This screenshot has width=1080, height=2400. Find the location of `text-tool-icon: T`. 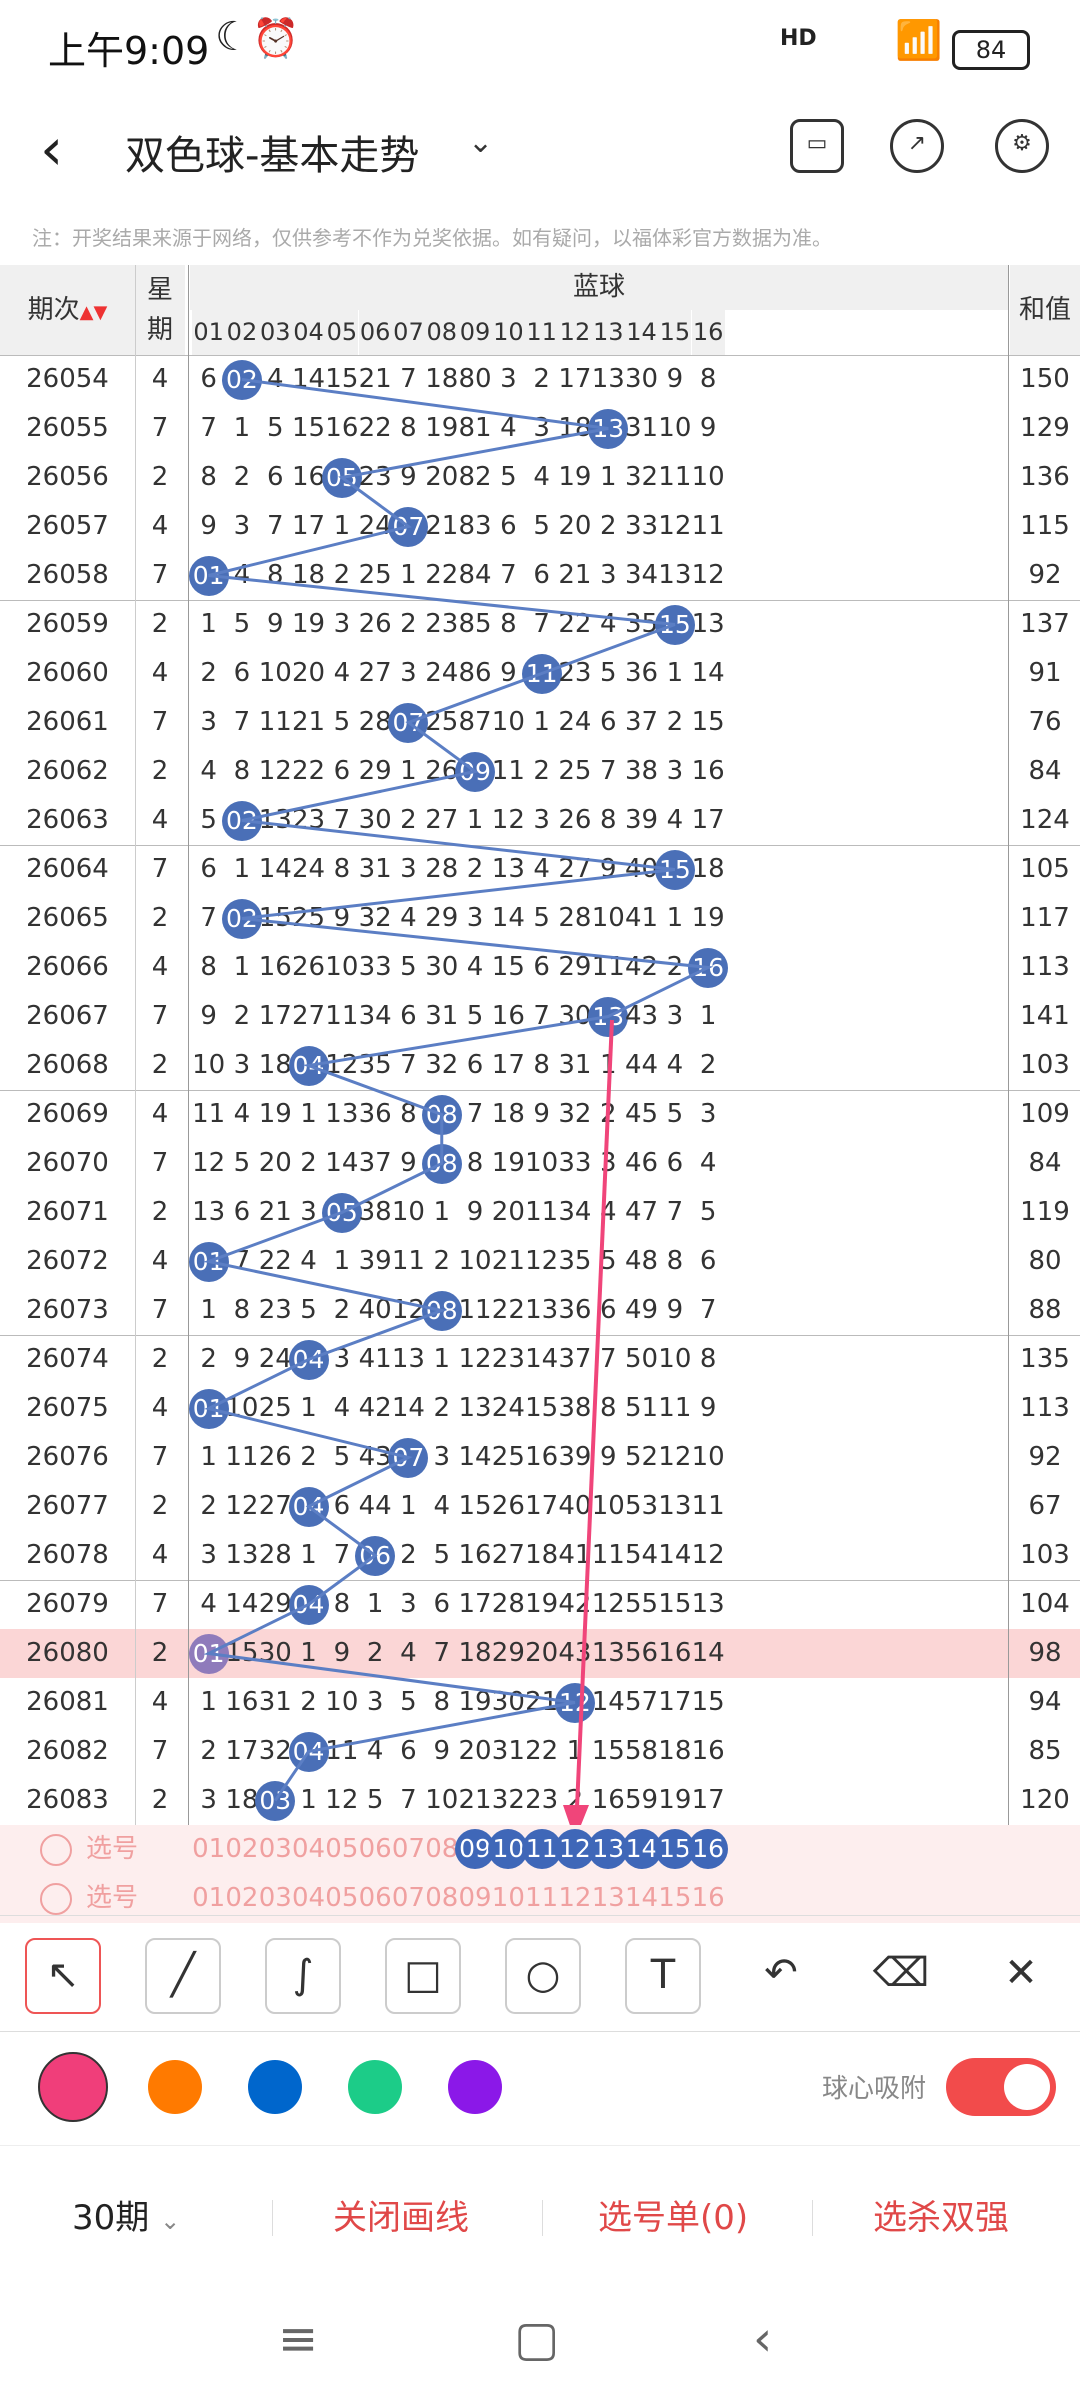

text-tool-icon: T is located at coordinates (663, 1976).